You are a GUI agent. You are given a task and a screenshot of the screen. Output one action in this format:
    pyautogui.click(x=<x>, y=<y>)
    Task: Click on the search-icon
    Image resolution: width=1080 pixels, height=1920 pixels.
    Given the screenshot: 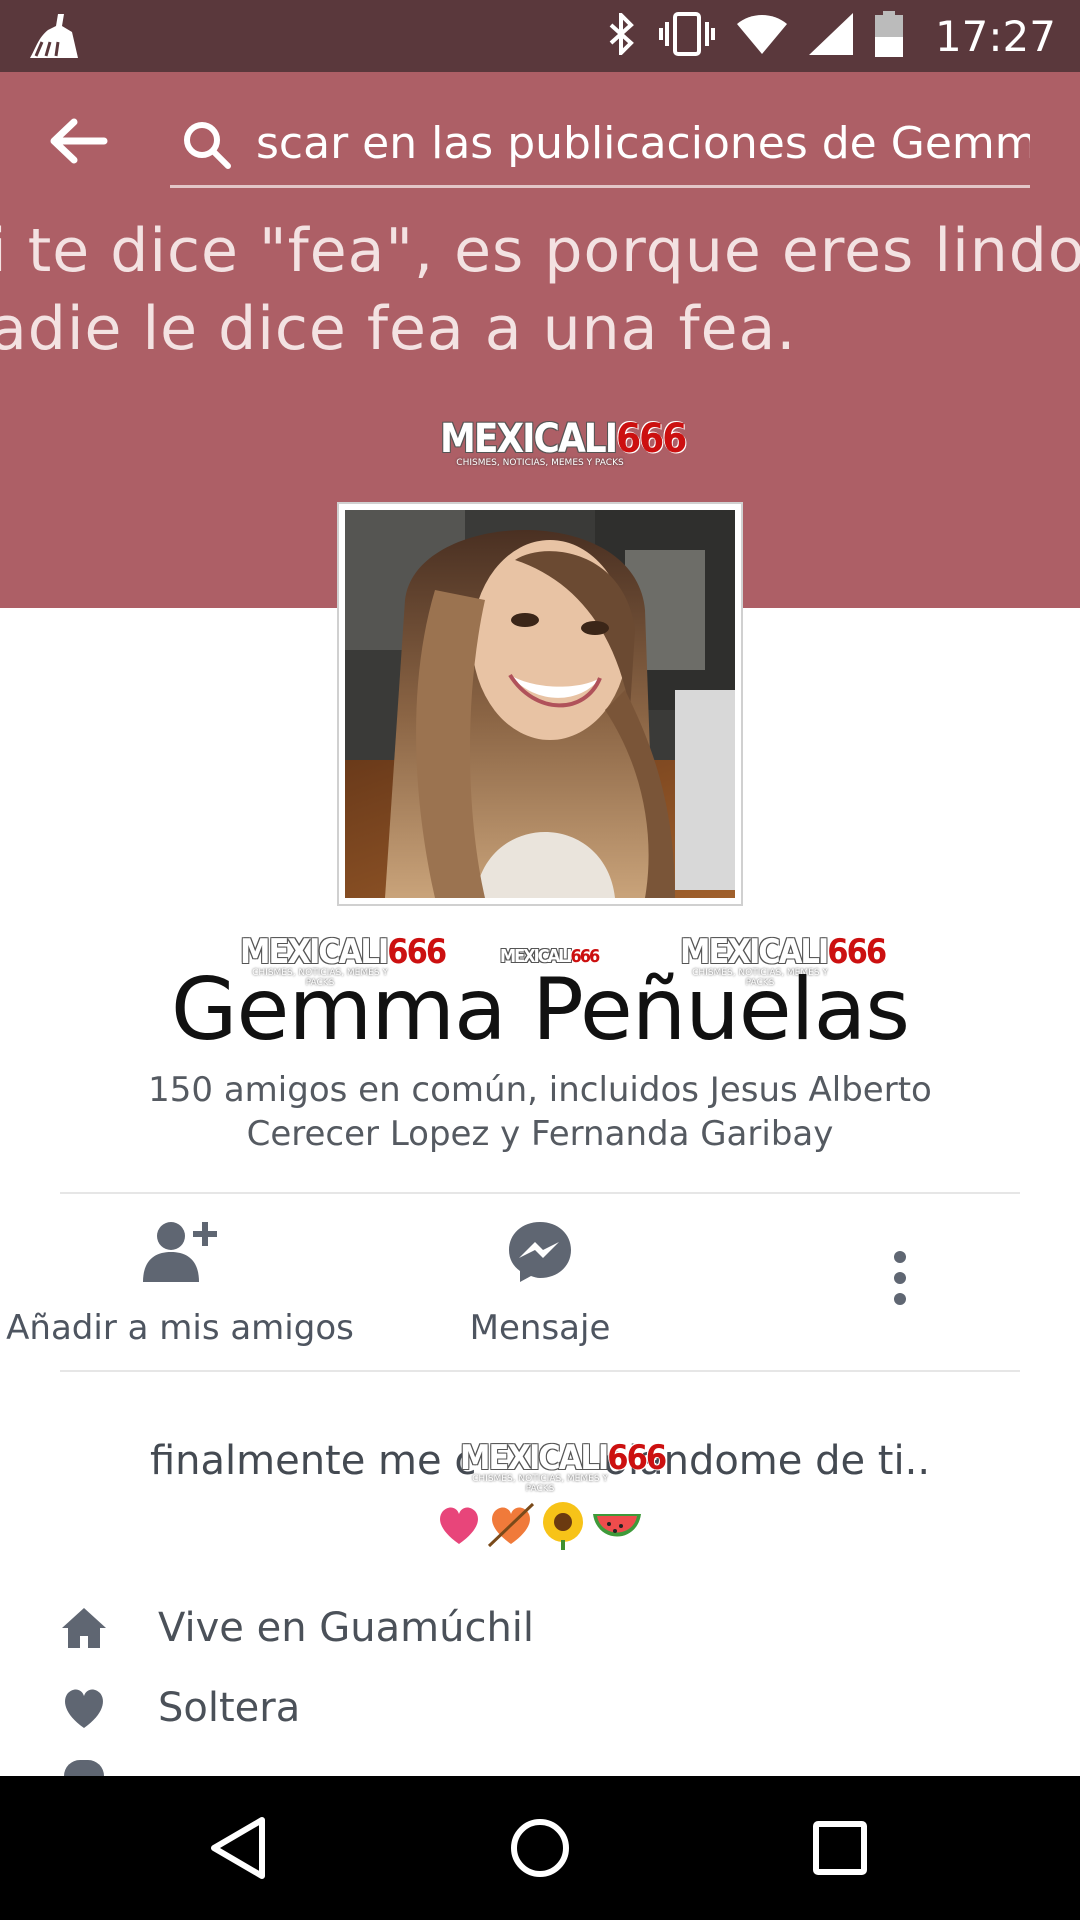 What is the action you would take?
    pyautogui.click(x=206, y=144)
    